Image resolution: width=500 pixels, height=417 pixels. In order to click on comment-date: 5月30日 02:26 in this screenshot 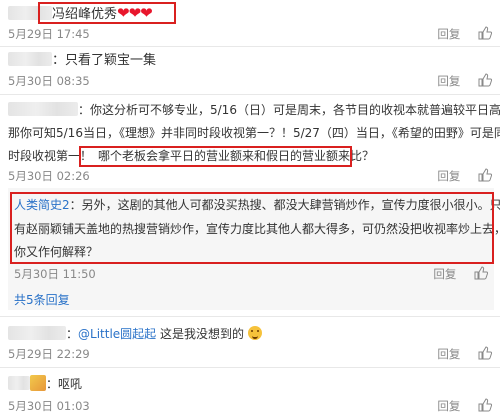, I will do `click(49, 176)`.